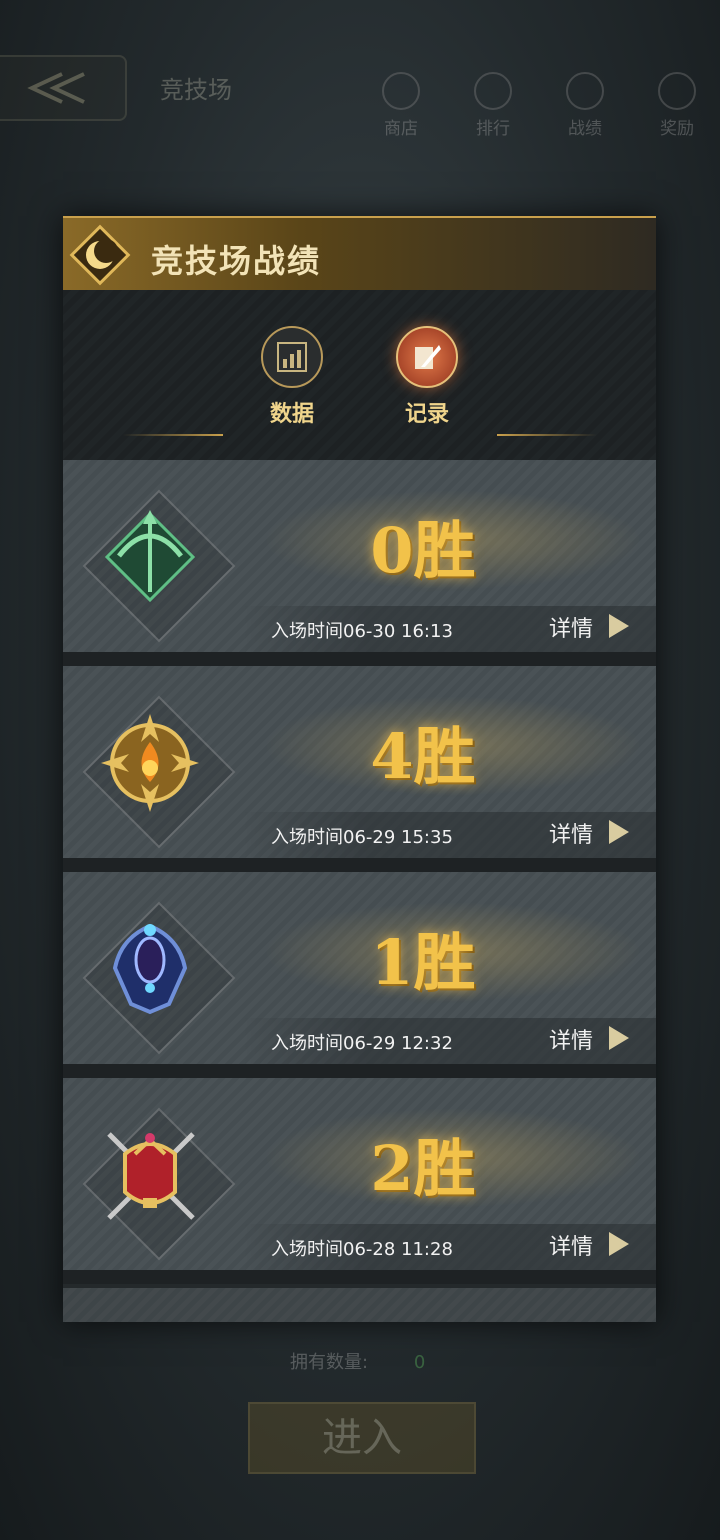  Describe the element at coordinates (291, 414) in the screenshot. I see `tab-data-label: 数据` at that location.